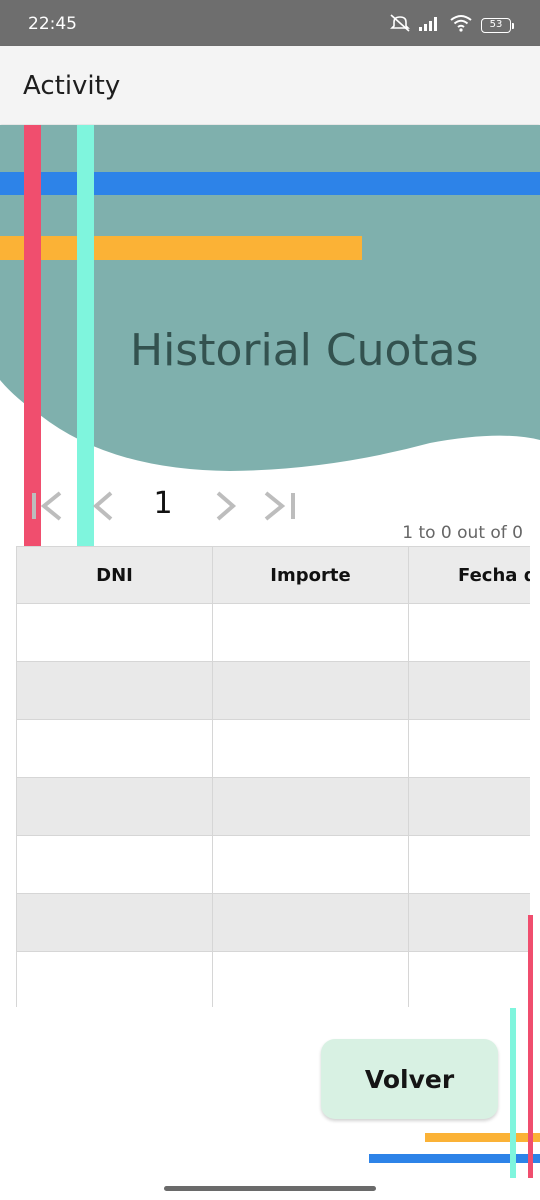 This screenshot has width=540, height=1200. I want to click on pagination-info: 1 to 0 out of 0, so click(462, 533).